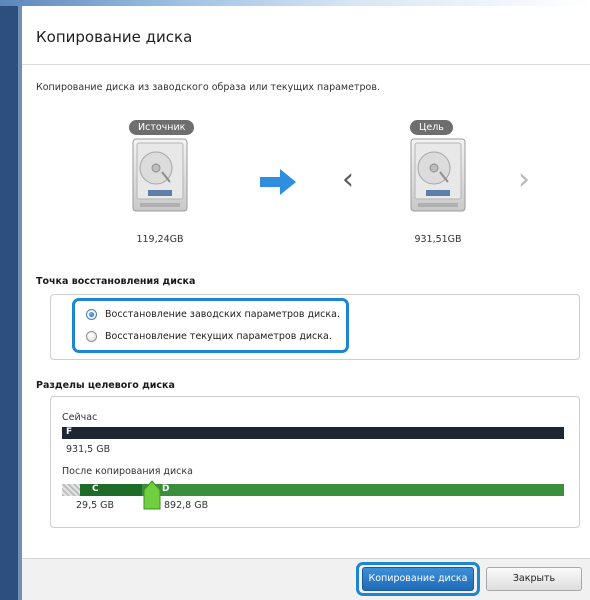 The image size is (590, 600). Describe the element at coordinates (152, 495) in the screenshot. I see `partition-resize-handle` at that location.